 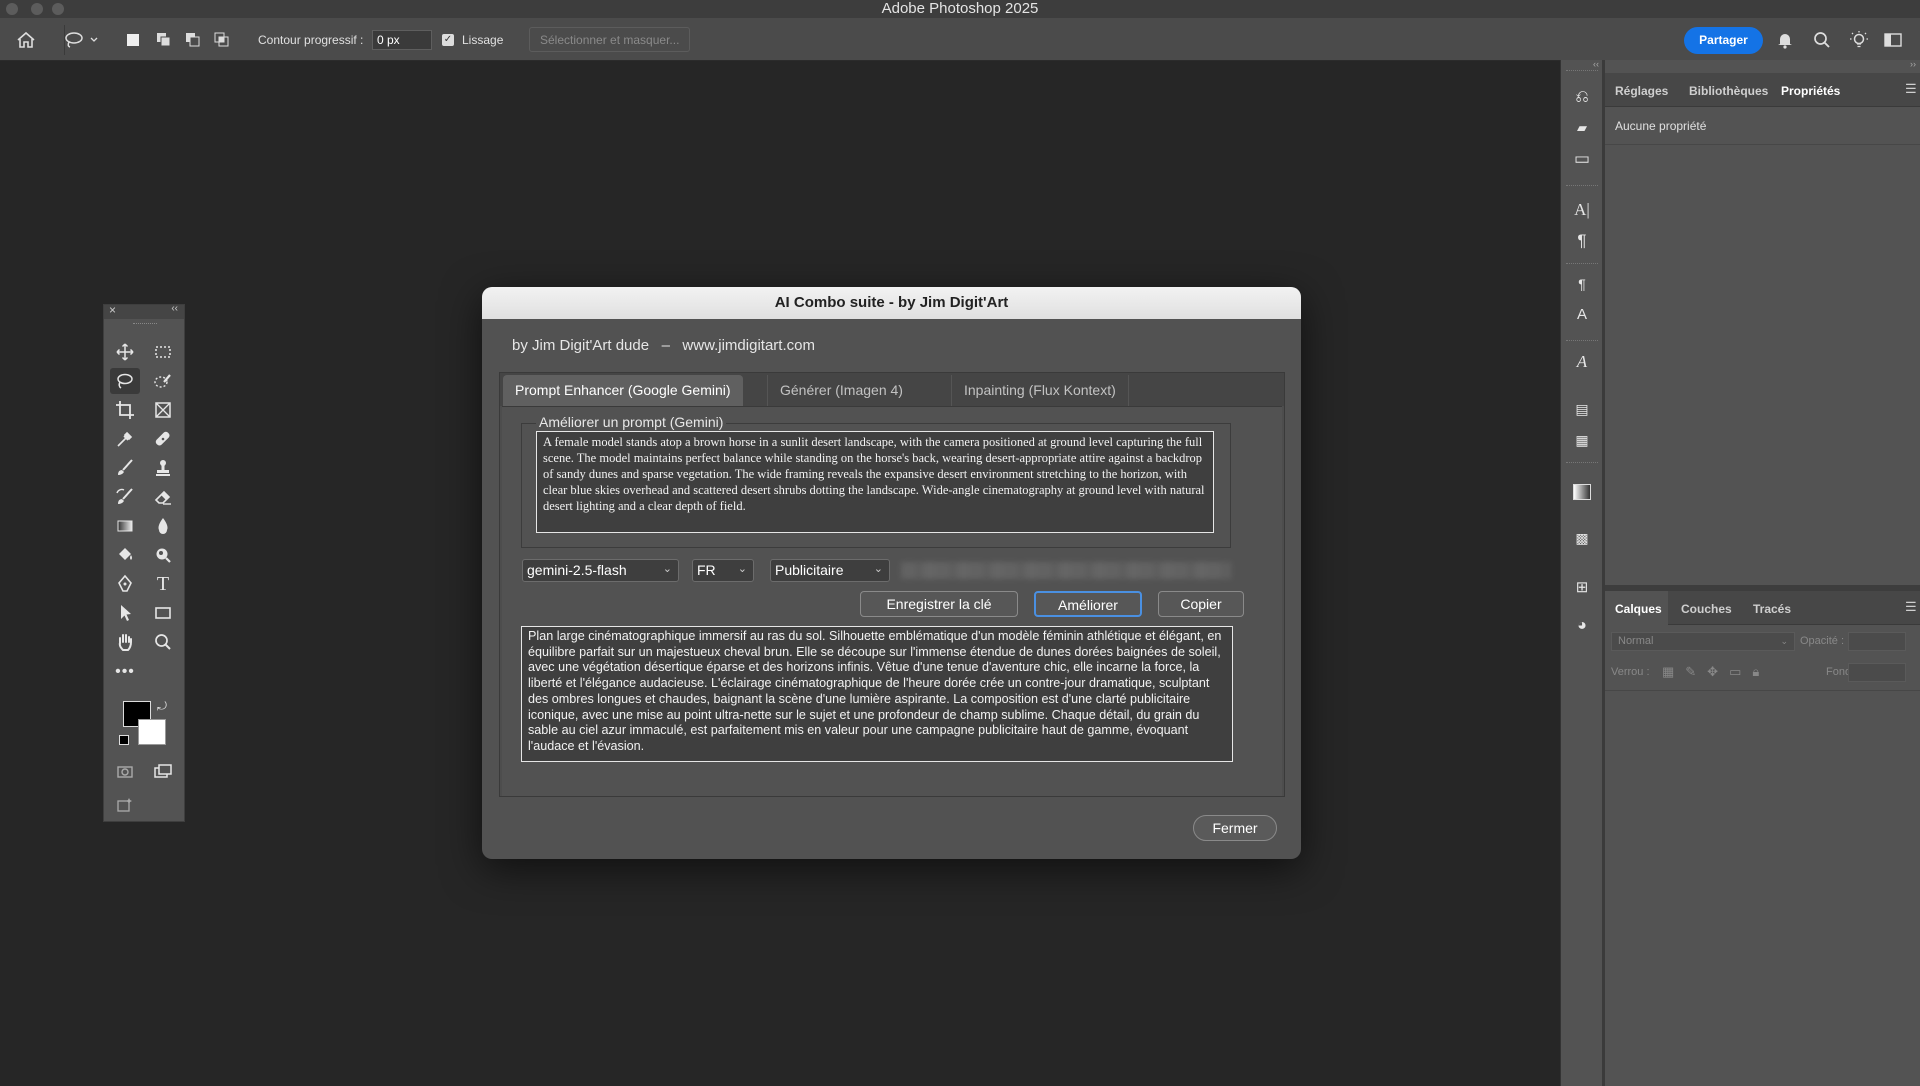 I want to click on copy-button: Copier, so click(x=1201, y=604).